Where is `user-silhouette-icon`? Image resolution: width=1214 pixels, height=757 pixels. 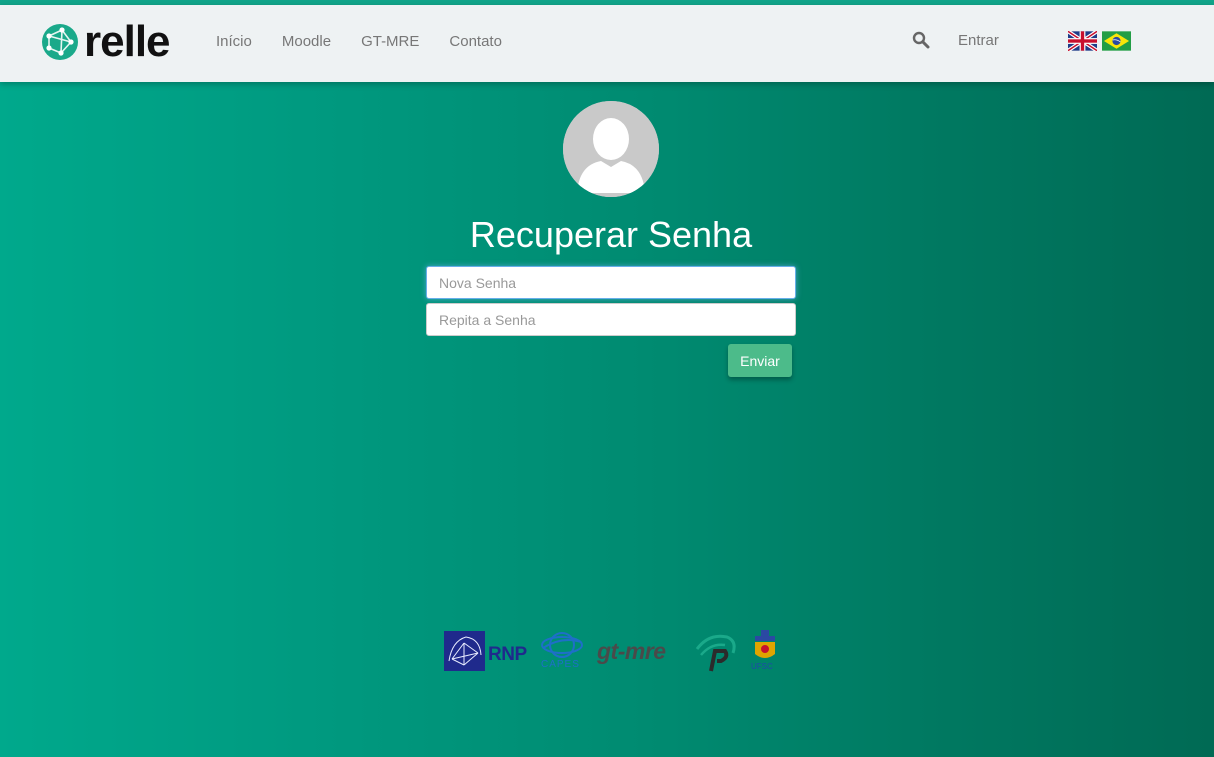
user-silhouette-icon is located at coordinates (611, 149).